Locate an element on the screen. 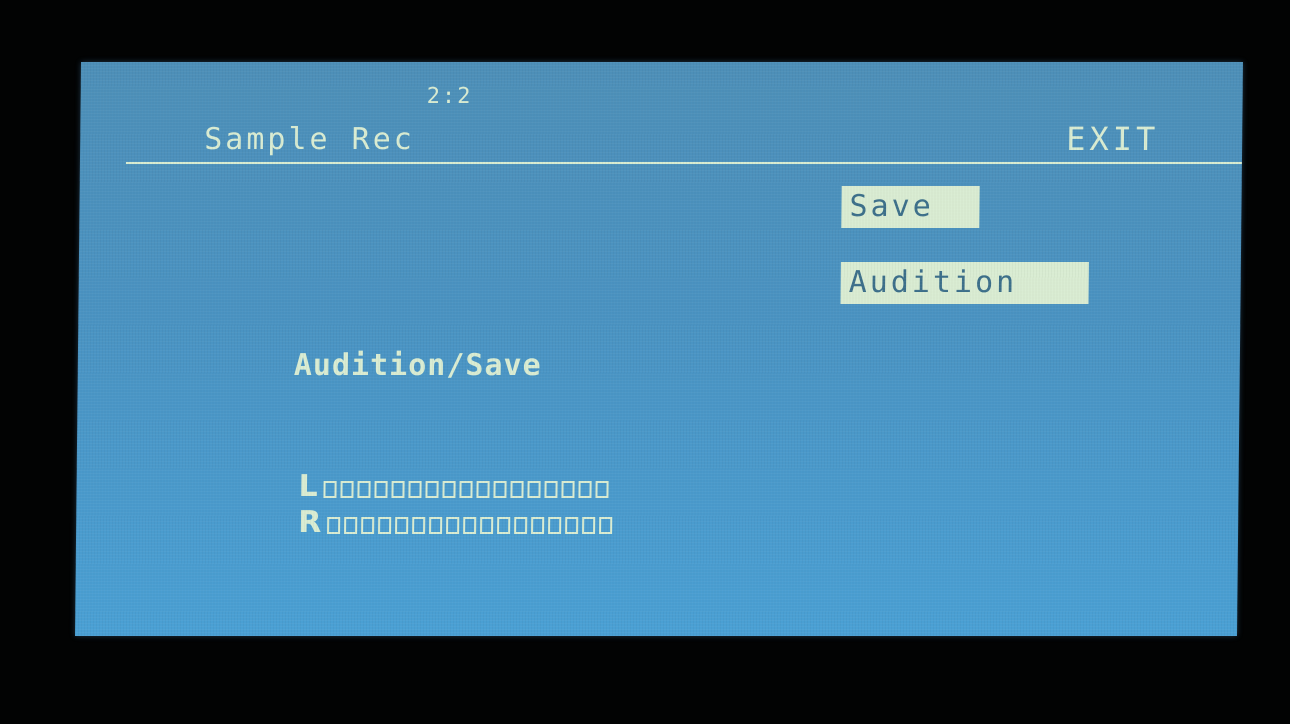 Image resolution: width=1290 pixels, height=724 pixels. audition-button: Audition is located at coordinates (964, 283).